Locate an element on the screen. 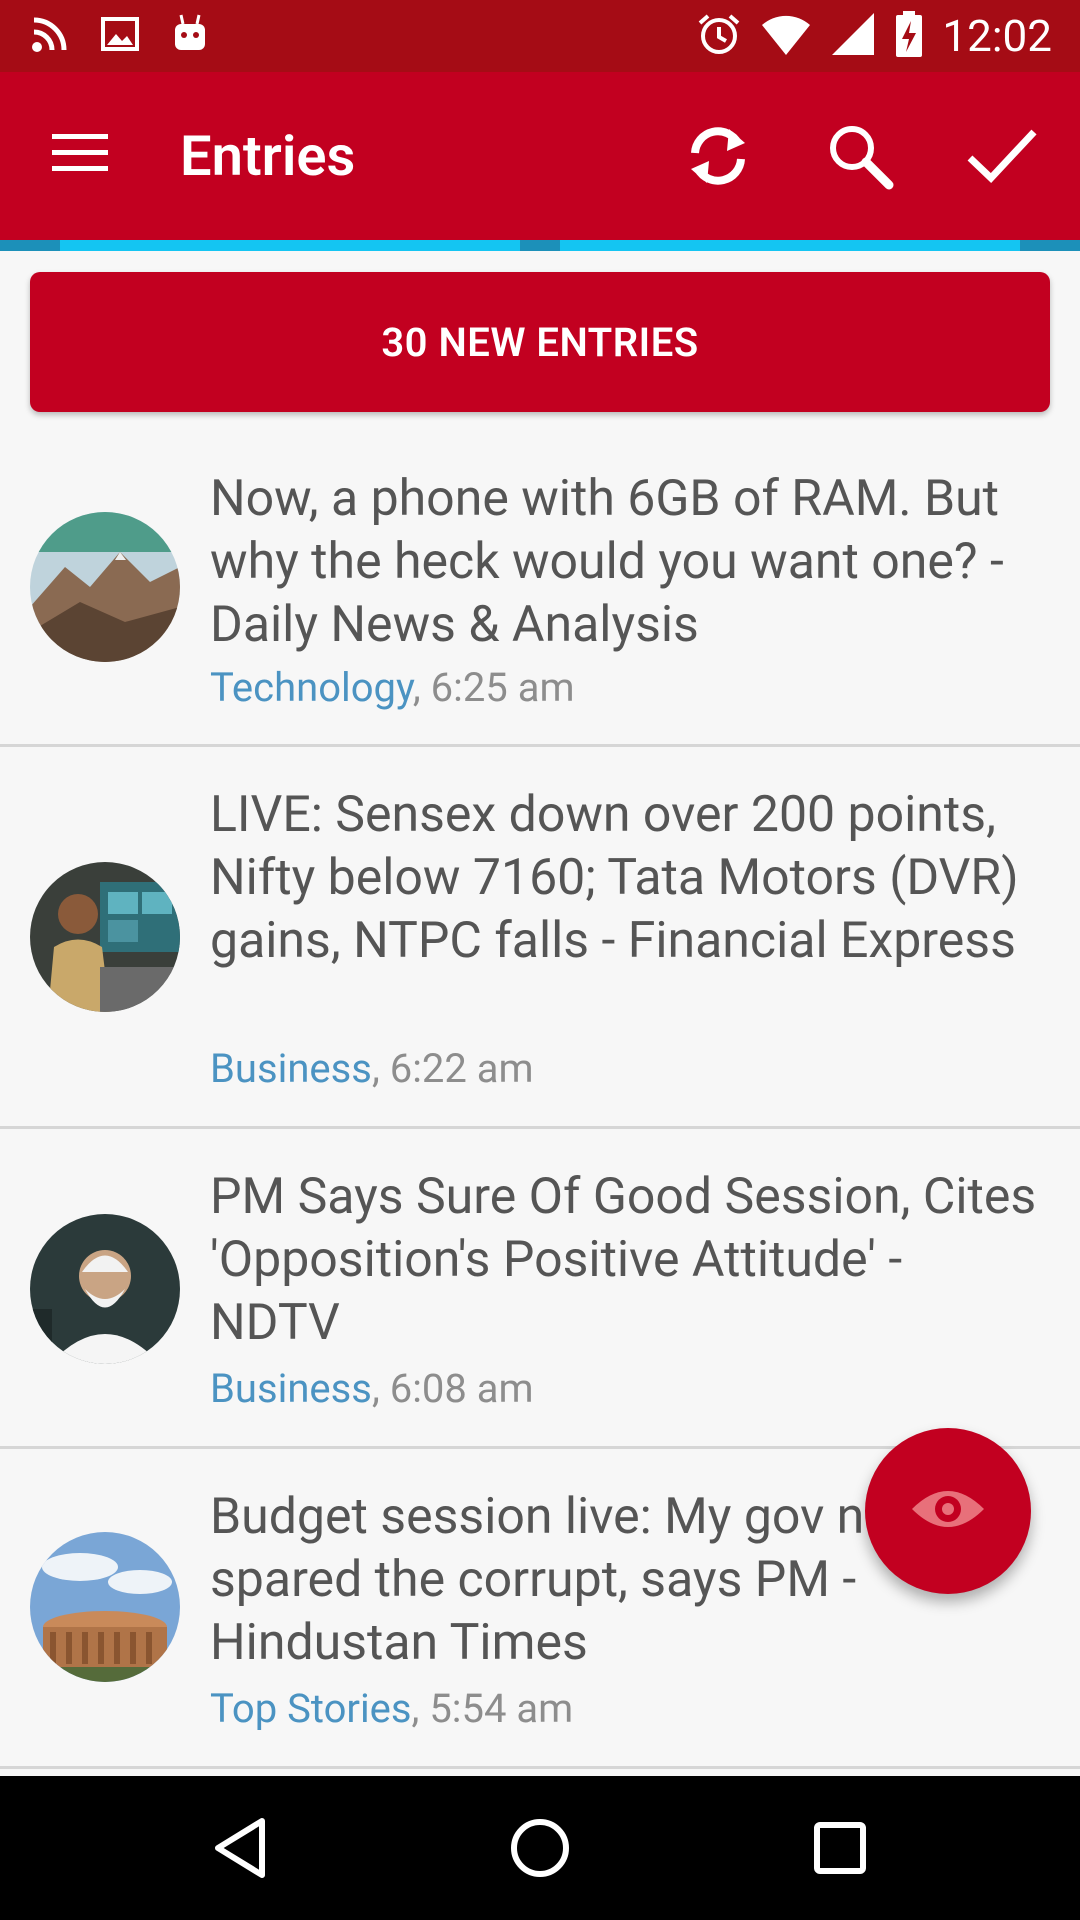 This screenshot has height=1920, width=1080. app-toolbar: Entries is located at coordinates (540, 156).